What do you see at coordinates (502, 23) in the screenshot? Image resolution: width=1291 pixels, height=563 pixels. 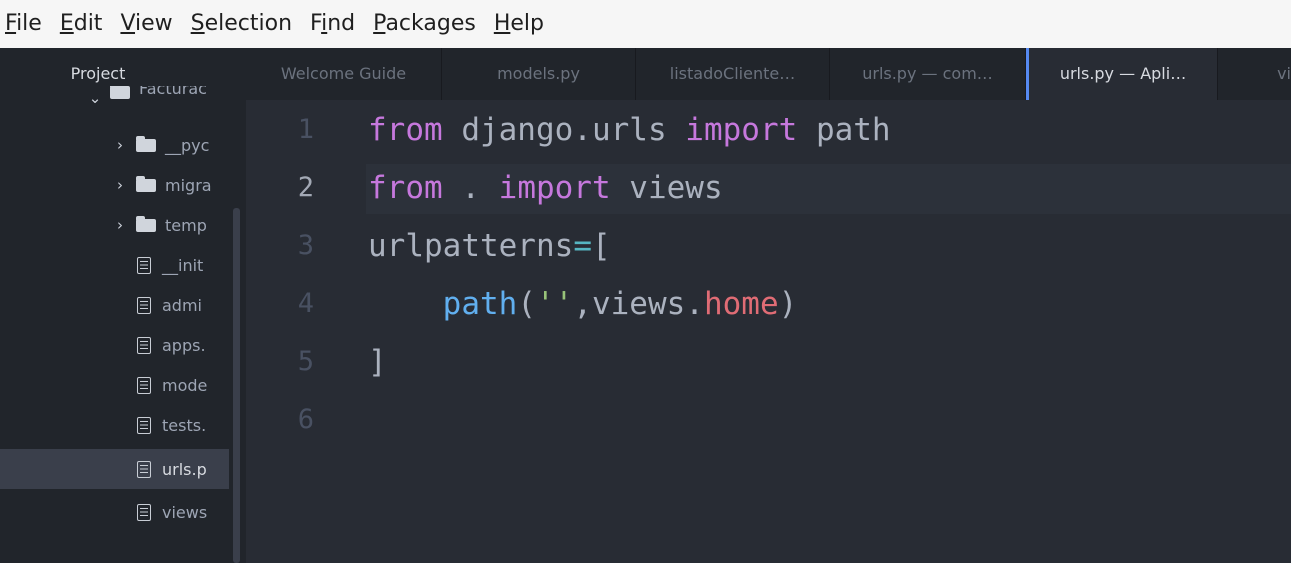 I see `menu-help-mnemonic: H` at bounding box center [502, 23].